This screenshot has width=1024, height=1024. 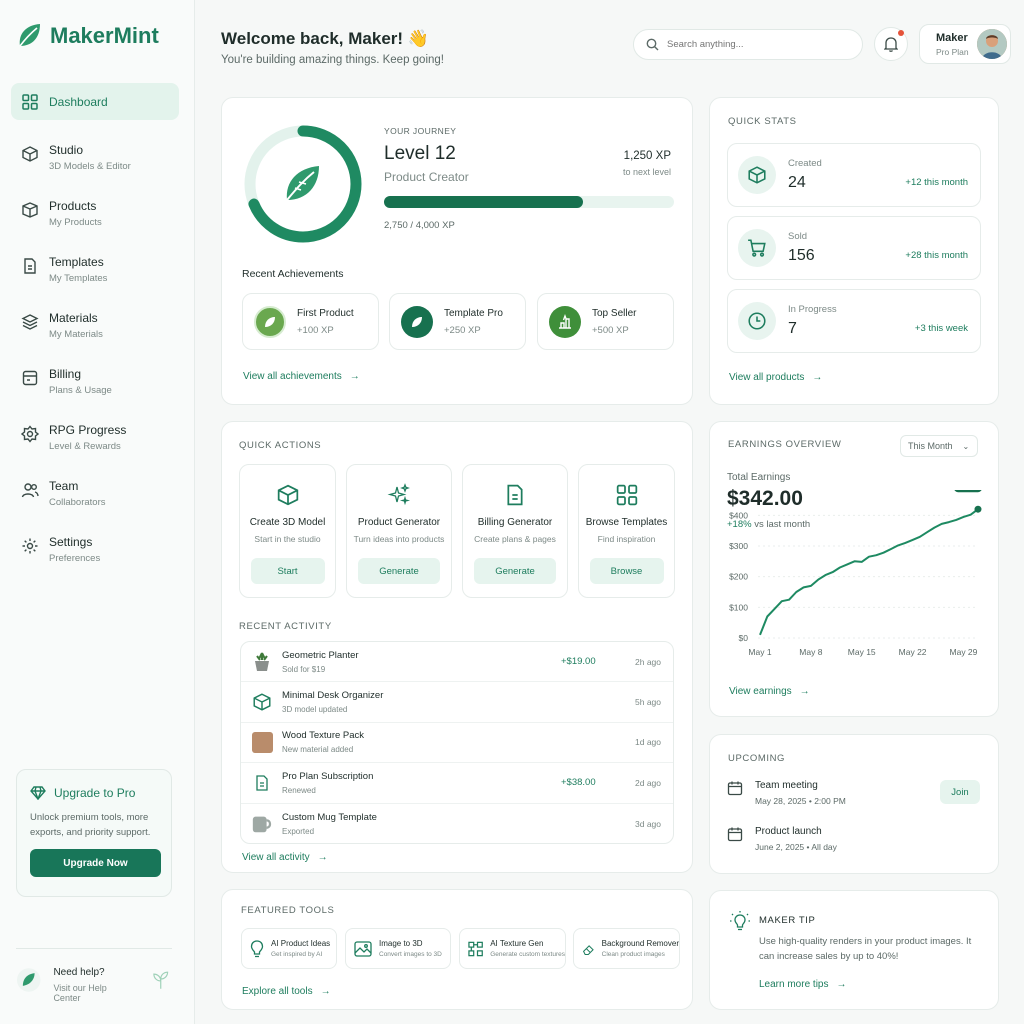 I want to click on search-bar, so click(x=748, y=44).